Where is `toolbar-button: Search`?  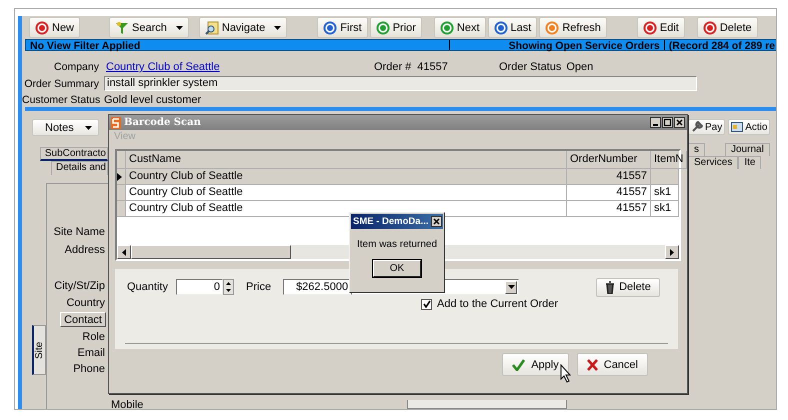
toolbar-button: Search is located at coordinates (149, 27).